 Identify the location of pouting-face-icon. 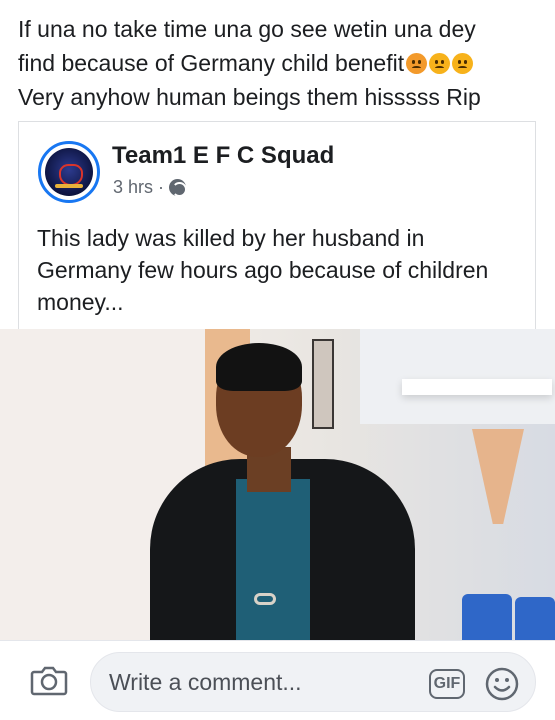
(417, 63).